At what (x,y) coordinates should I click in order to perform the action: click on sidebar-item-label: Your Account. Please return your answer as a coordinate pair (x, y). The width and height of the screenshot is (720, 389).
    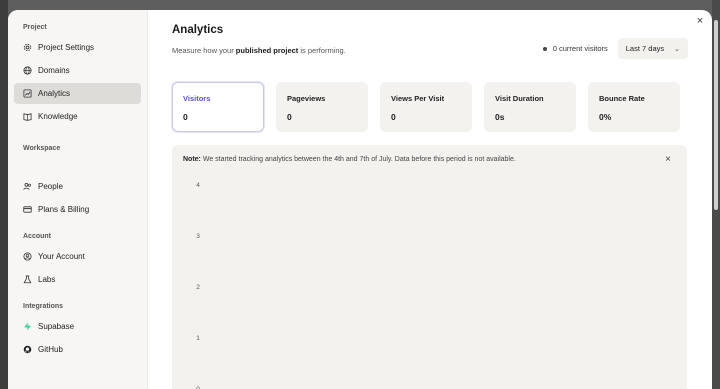
    Looking at the image, I should click on (61, 256).